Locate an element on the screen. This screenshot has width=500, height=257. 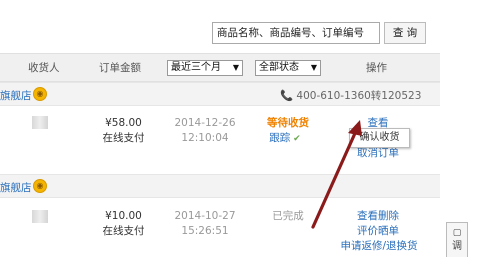
order-status: 已完成 is located at coordinates (288, 216).